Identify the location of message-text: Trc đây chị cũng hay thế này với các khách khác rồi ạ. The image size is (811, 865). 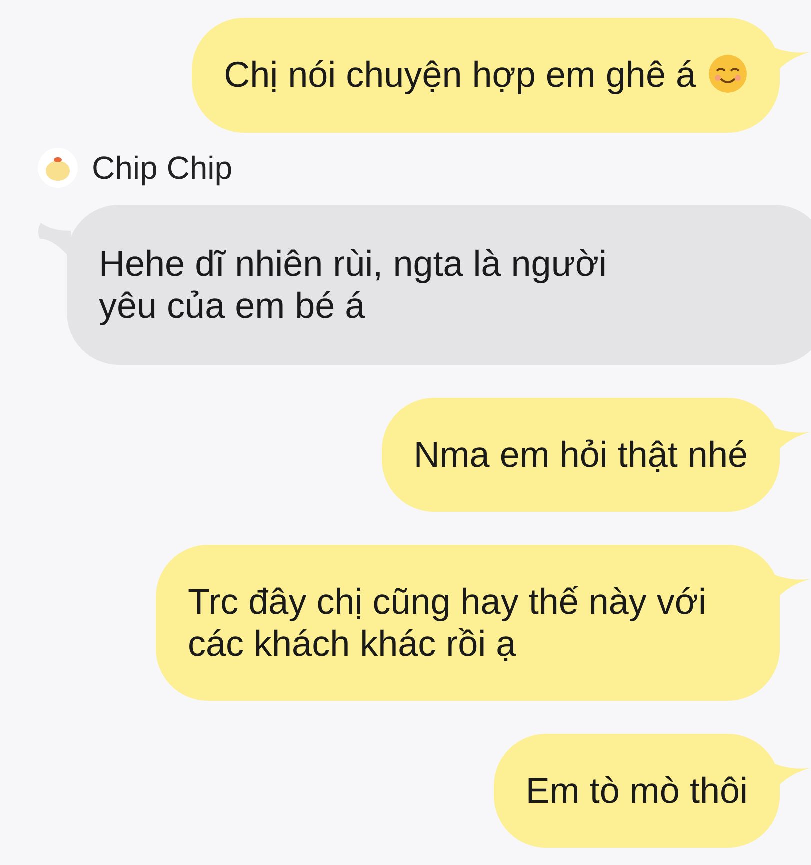
(448, 623).